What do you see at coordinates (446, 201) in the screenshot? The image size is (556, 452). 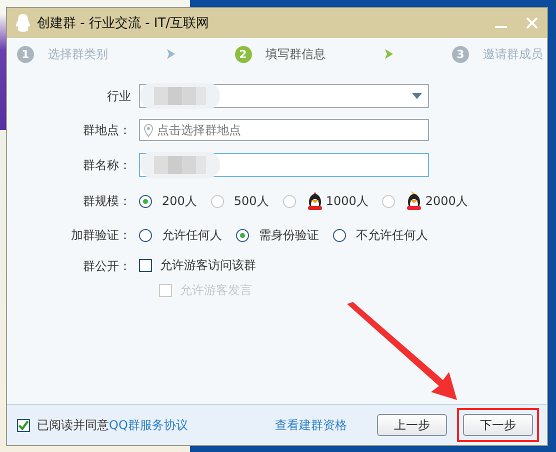 I see `option-label: 2000人` at bounding box center [446, 201].